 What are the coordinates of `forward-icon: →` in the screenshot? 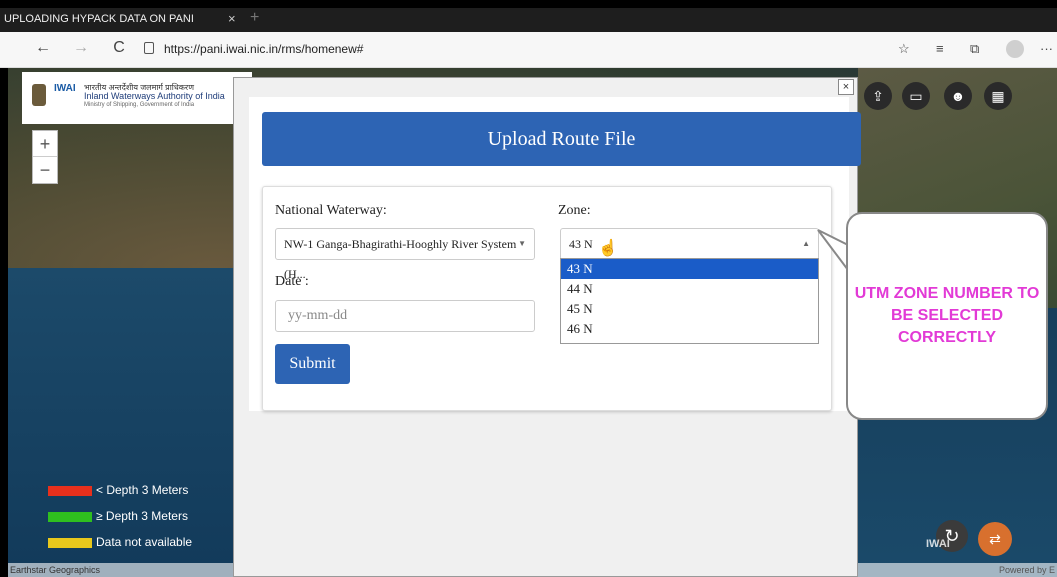 It's located at (81, 48).